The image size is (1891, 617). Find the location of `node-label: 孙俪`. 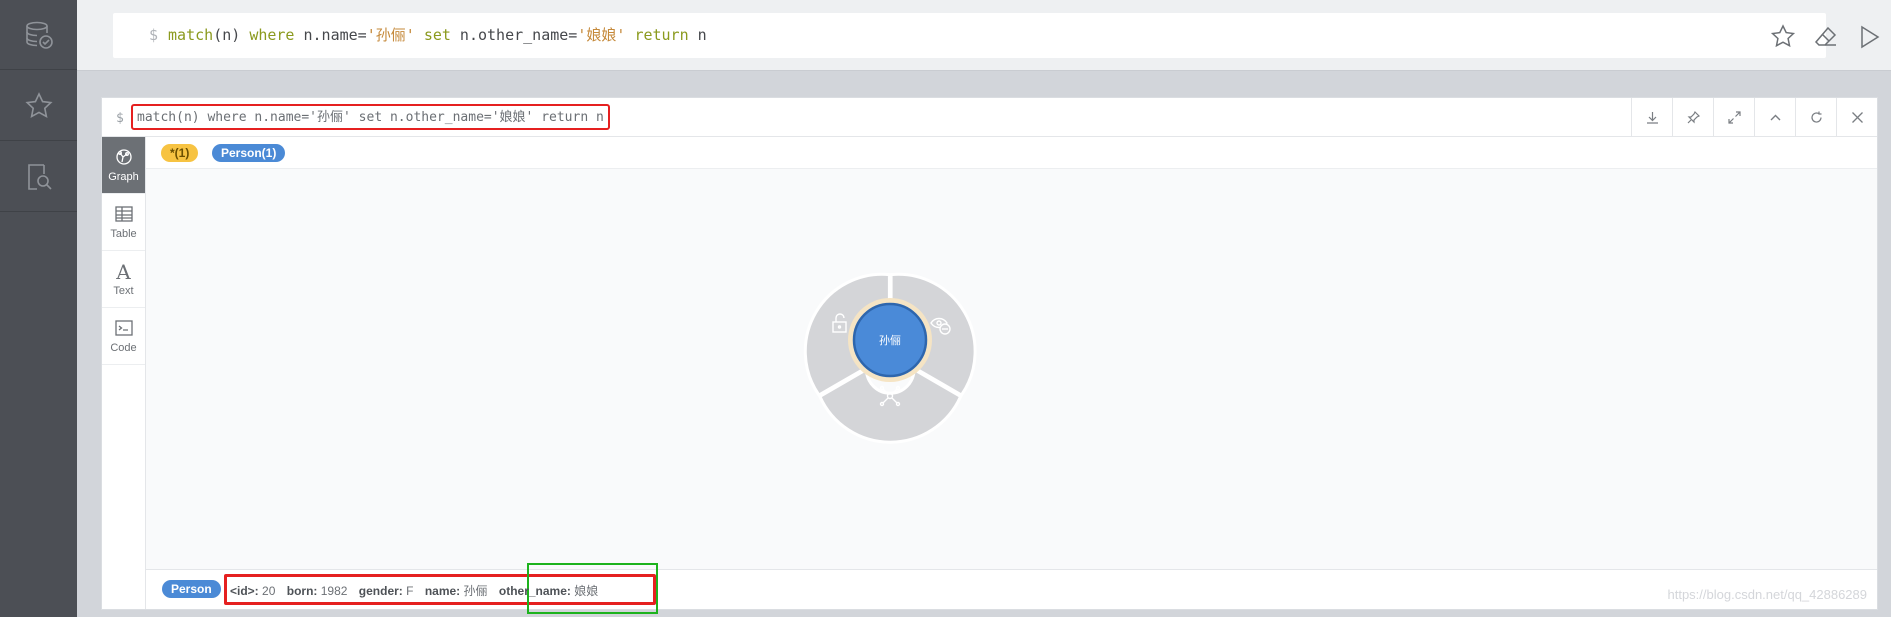

node-label: 孙俪 is located at coordinates (890, 340).